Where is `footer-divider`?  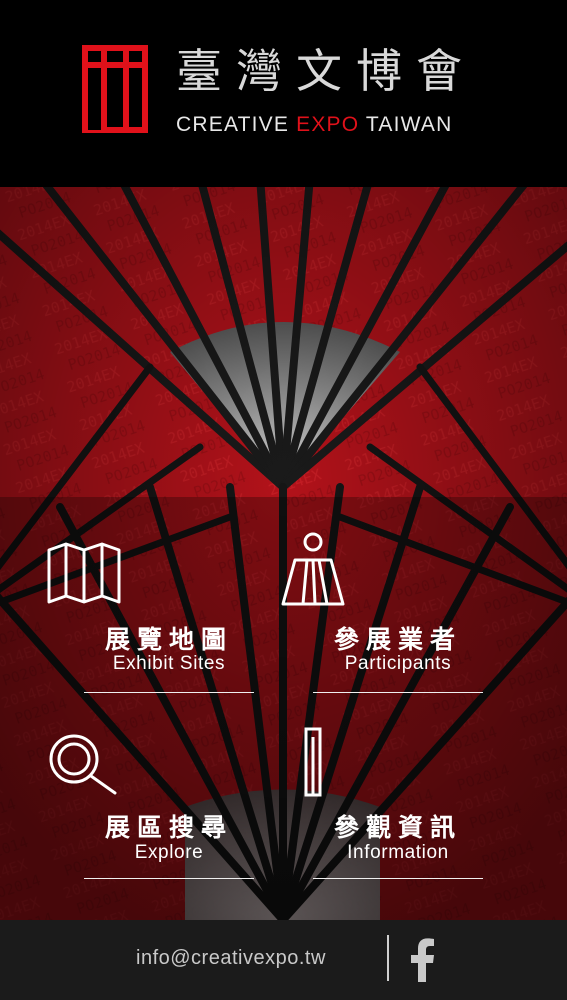
footer-divider is located at coordinates (388, 958).